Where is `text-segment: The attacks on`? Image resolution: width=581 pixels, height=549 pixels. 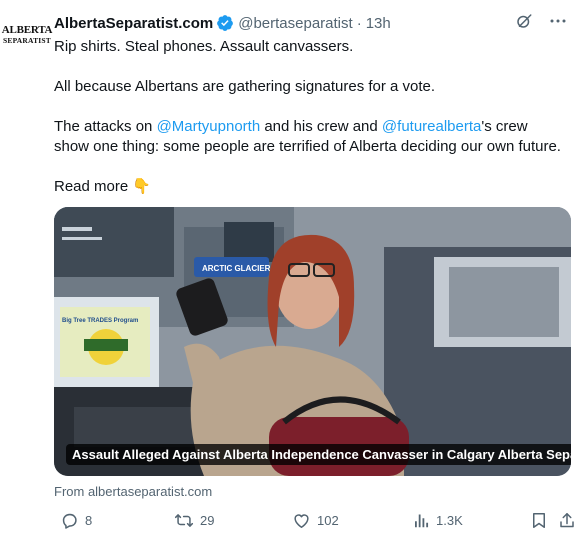
text-segment: The attacks on is located at coordinates (105, 126).